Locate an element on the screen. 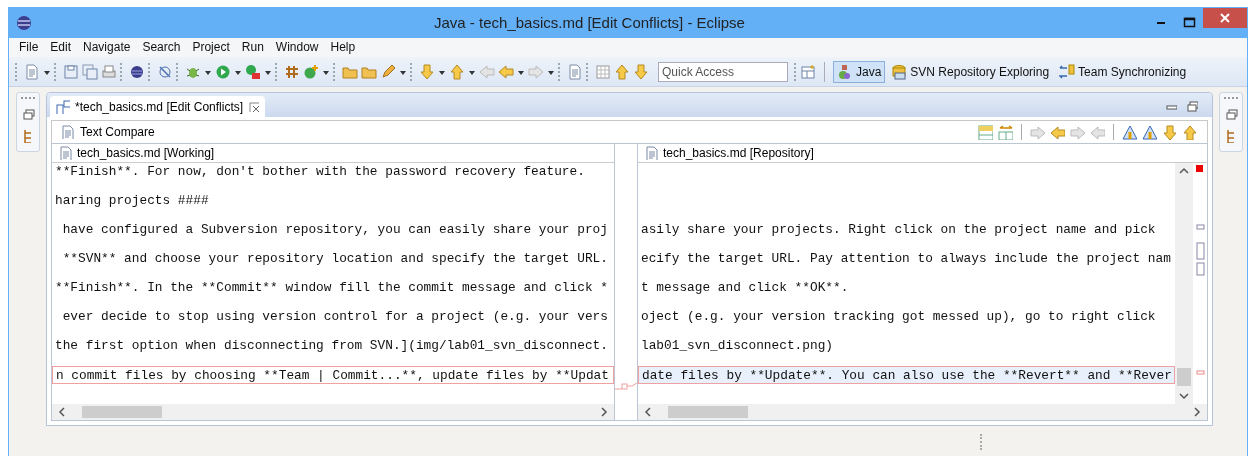 The height and width of the screenshot is (456, 1251). up-arrow-icon is located at coordinates (622, 71).